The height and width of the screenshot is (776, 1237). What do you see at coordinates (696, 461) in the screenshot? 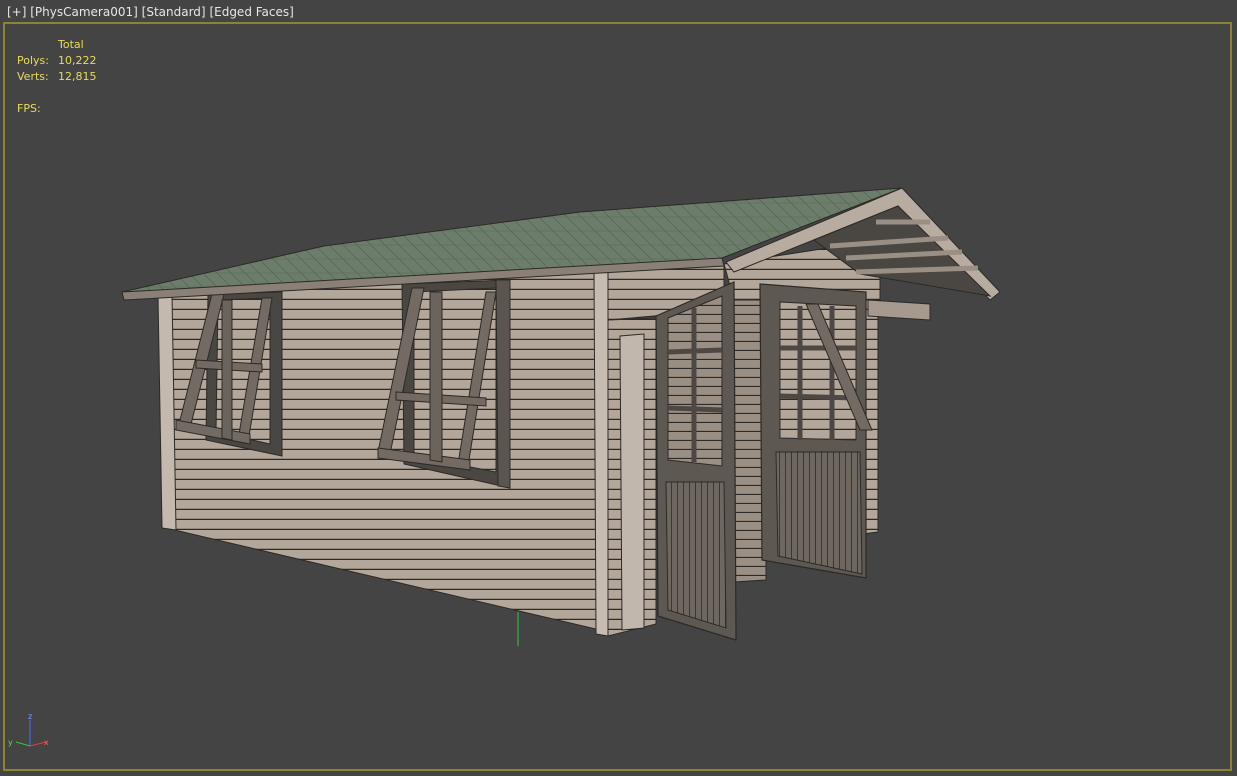
I see `door-left` at bounding box center [696, 461].